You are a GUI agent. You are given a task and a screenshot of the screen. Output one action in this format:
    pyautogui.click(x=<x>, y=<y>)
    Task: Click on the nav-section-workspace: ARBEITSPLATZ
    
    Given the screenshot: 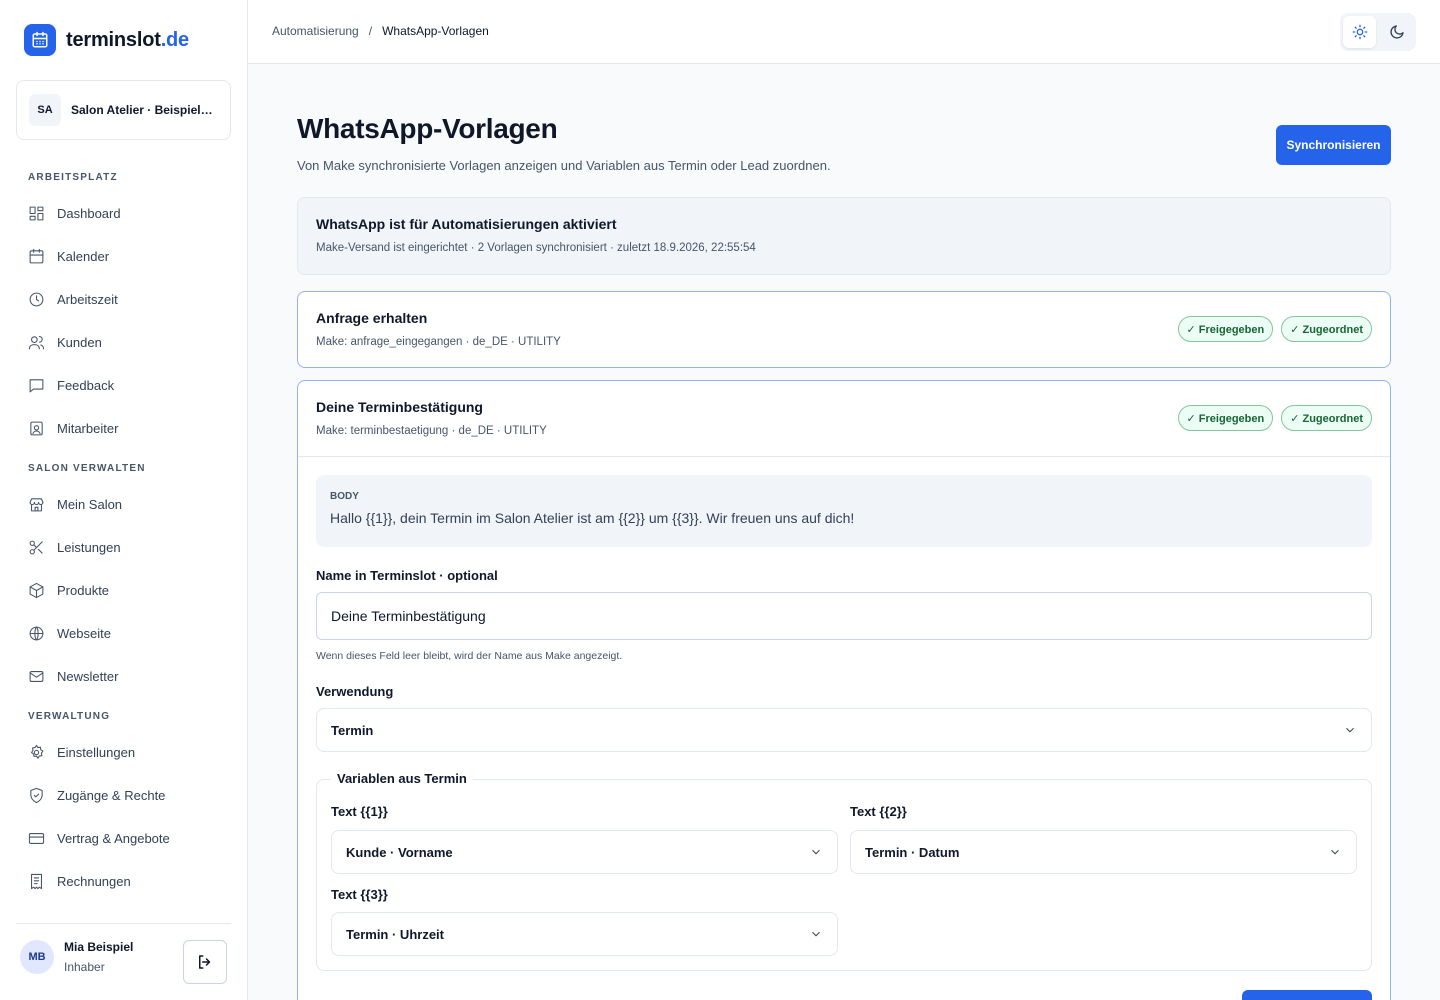 What is the action you would take?
    pyautogui.click(x=73, y=177)
    